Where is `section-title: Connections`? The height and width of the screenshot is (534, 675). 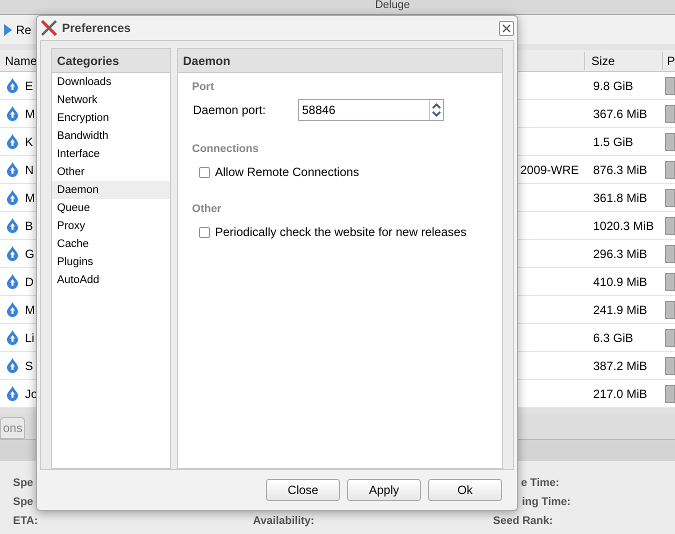
section-title: Connections is located at coordinates (226, 149).